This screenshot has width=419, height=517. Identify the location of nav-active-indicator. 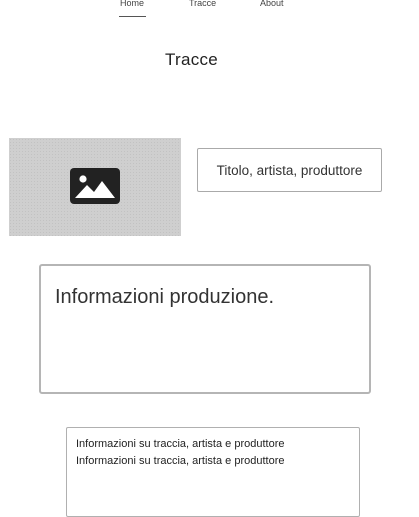
(132, 16).